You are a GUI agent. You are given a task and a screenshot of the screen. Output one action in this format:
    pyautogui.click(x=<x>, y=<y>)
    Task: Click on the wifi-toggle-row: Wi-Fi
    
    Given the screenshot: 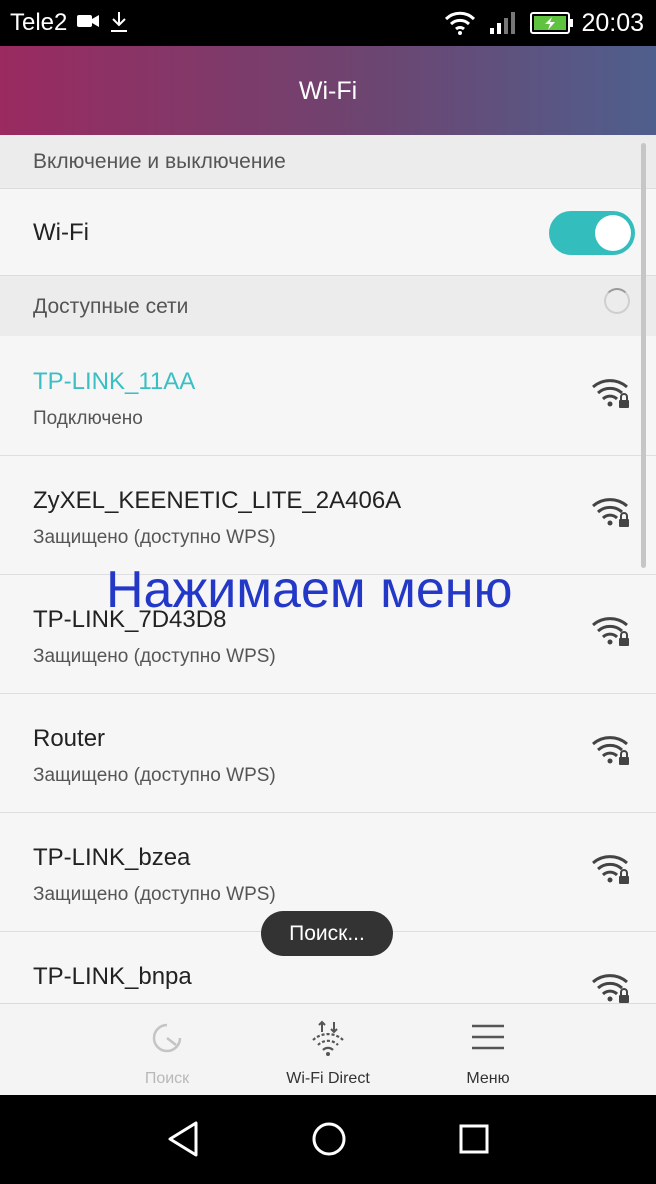 What is the action you would take?
    pyautogui.click(x=328, y=232)
    